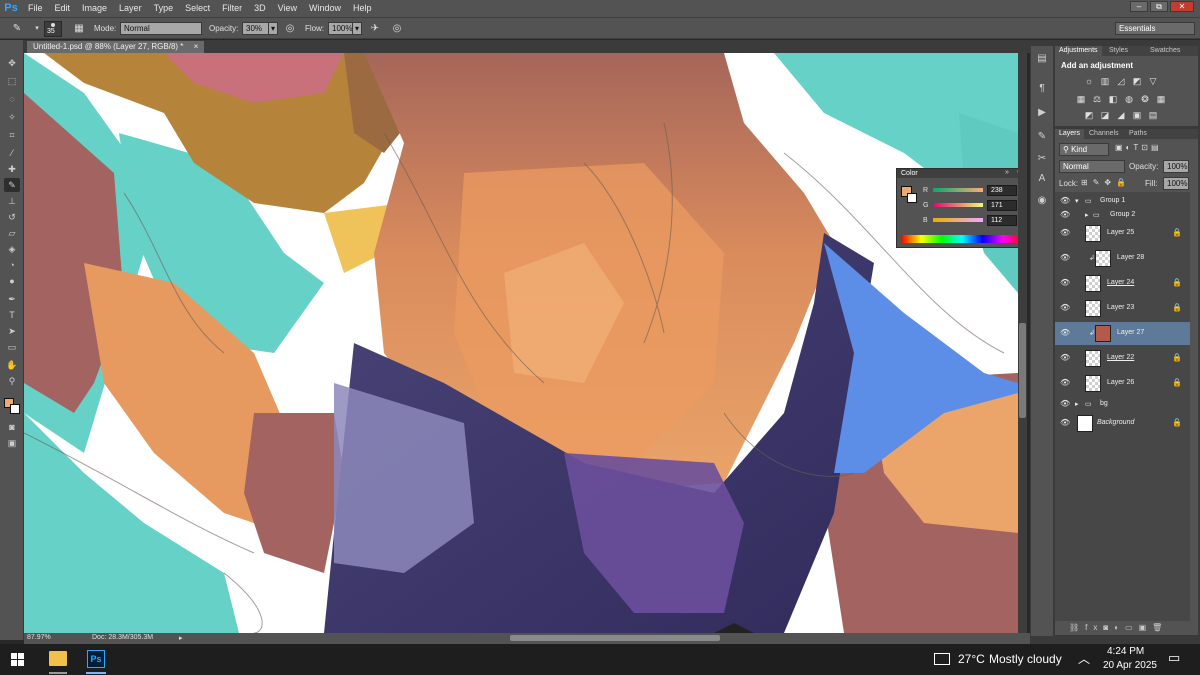 This screenshot has width=1200, height=675. Describe the element at coordinates (375, 29) in the screenshot. I see `airbrush-icon: ✈` at that location.